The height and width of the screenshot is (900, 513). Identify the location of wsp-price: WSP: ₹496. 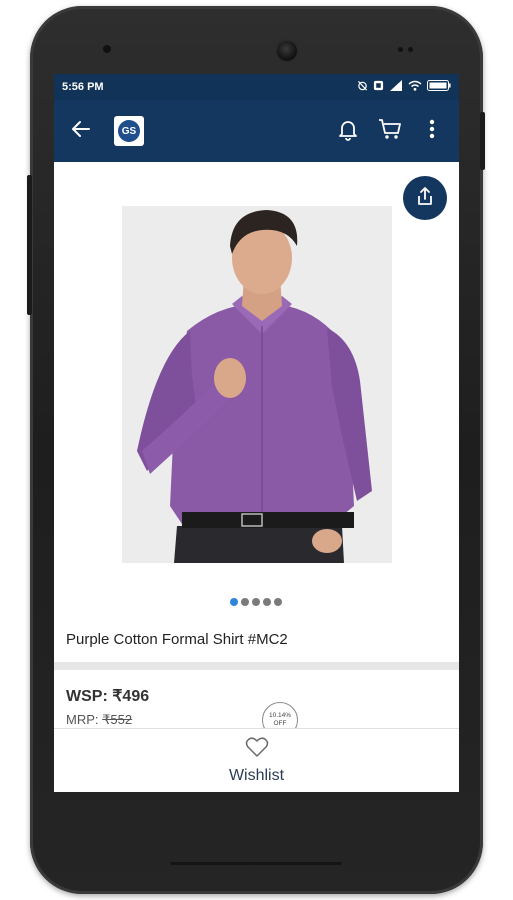
(107, 696).